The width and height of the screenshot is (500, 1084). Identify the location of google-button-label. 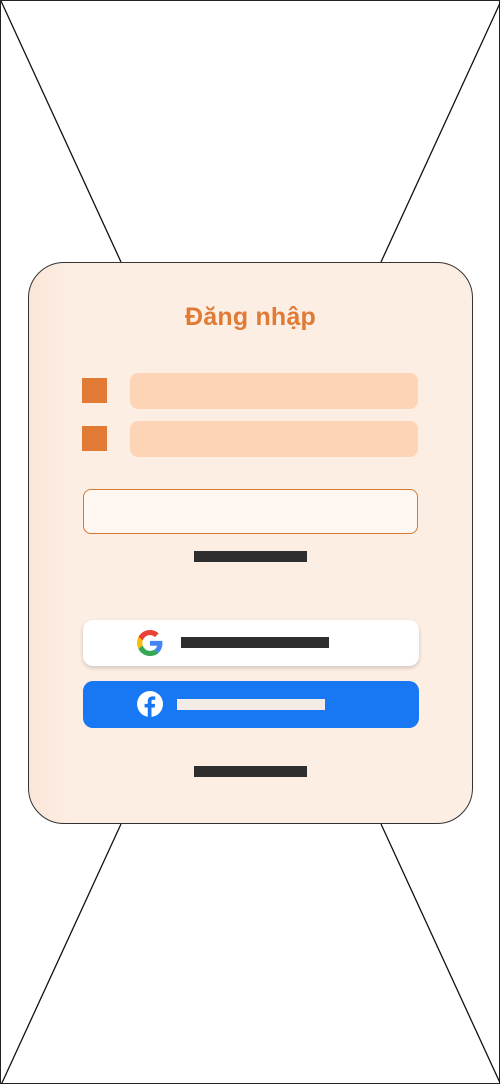
(255, 642).